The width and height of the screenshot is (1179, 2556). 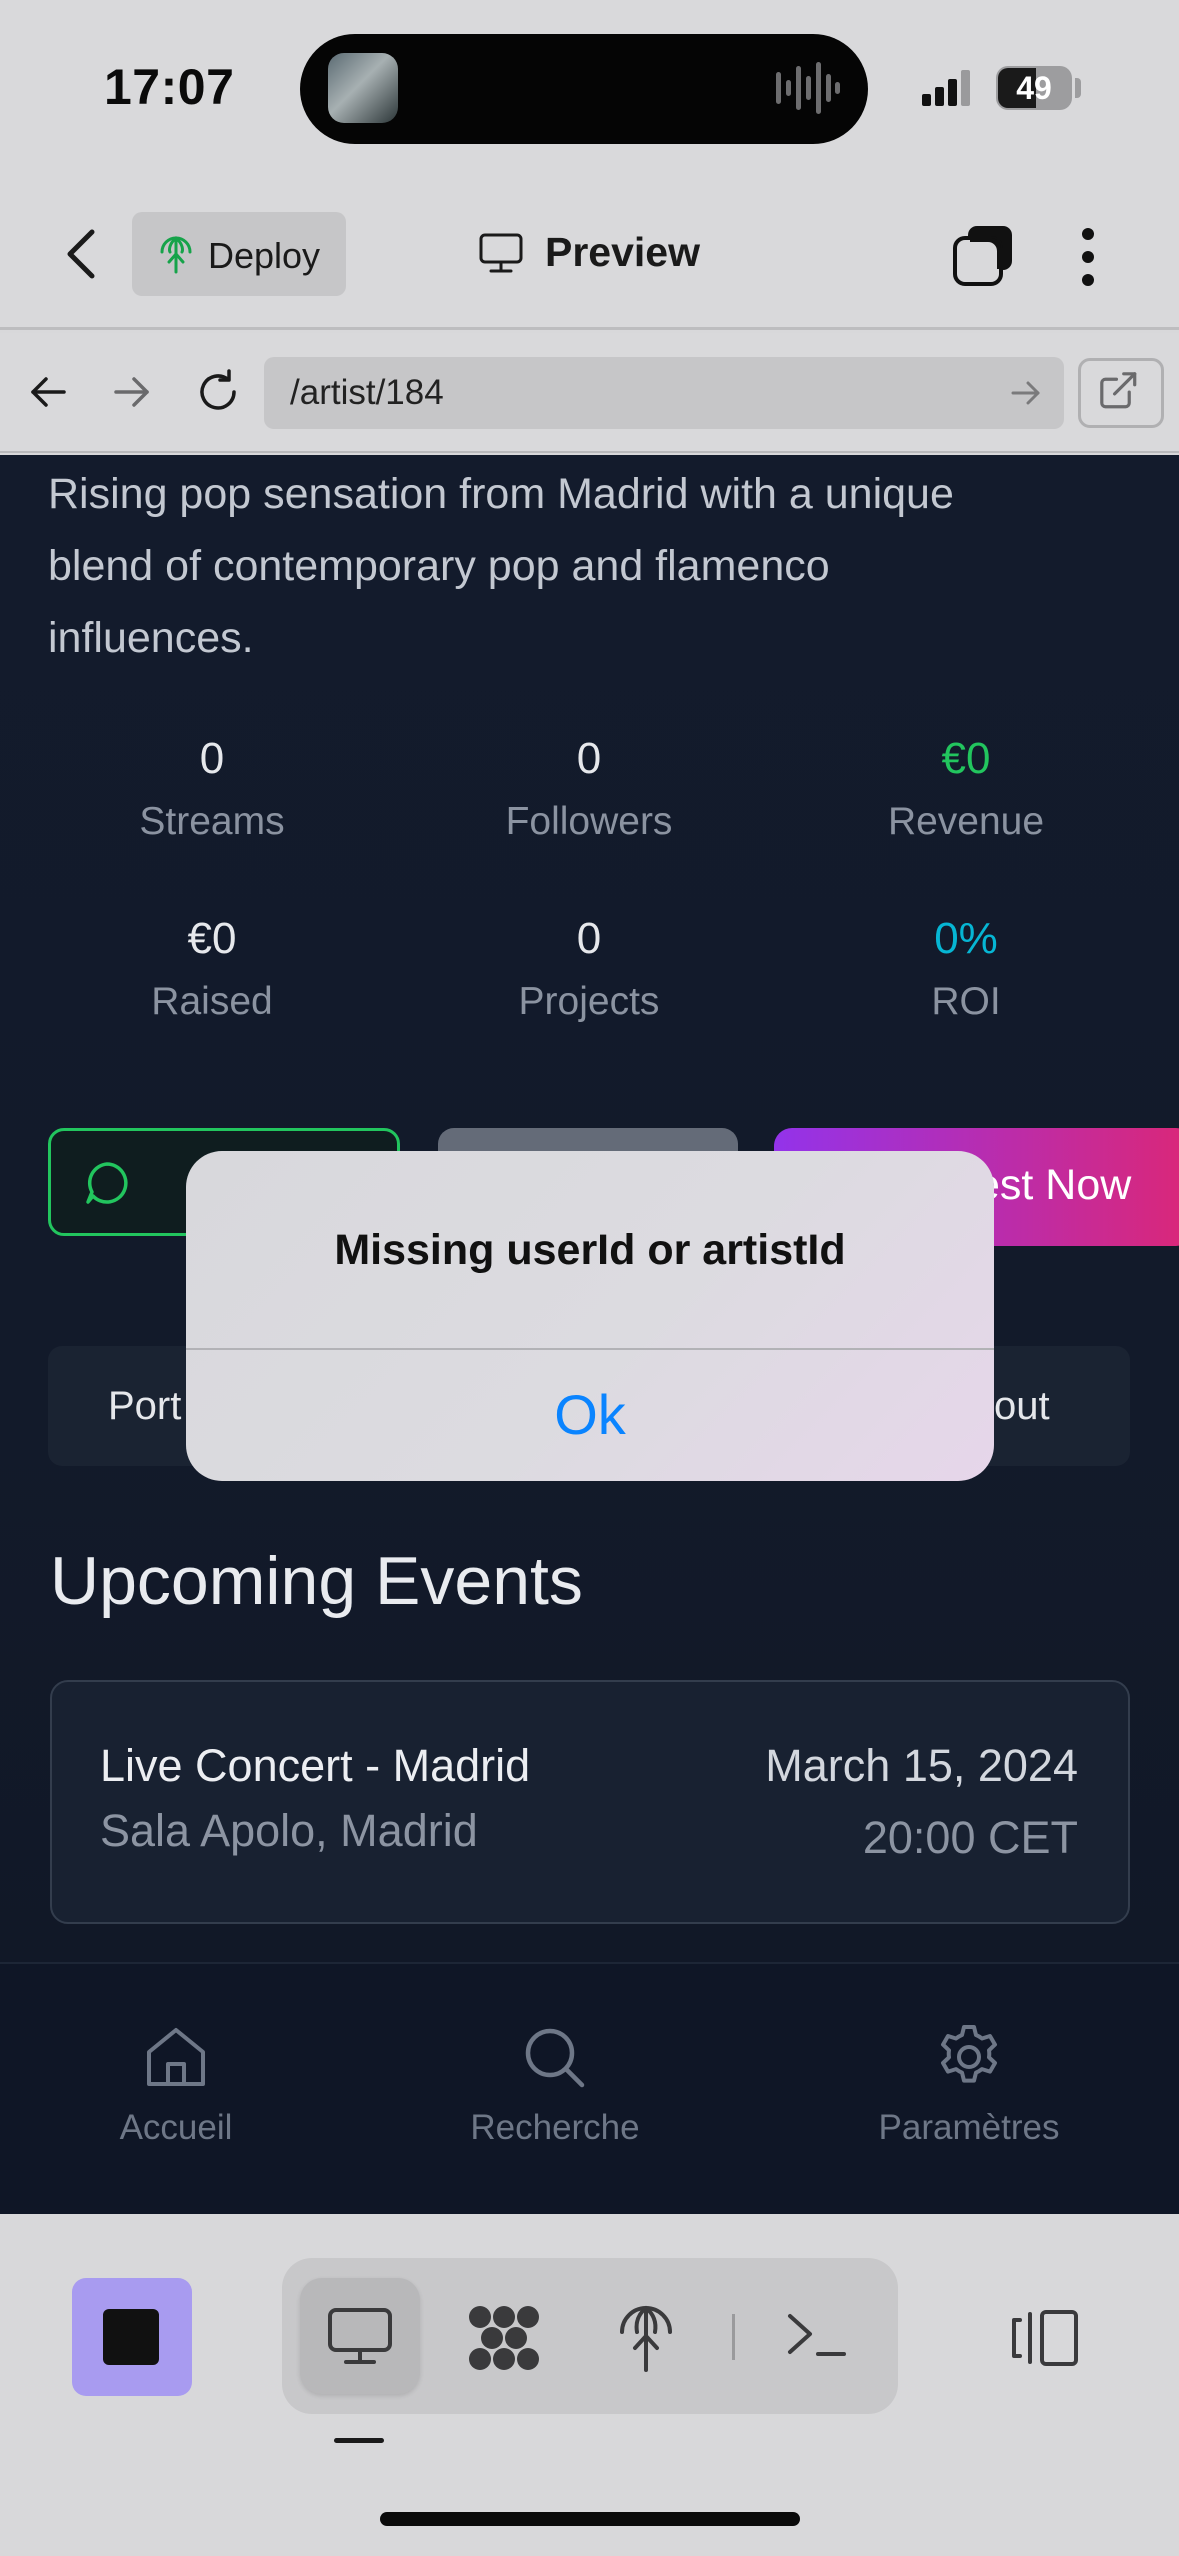 I want to click on nav-home-label: Accueil, so click(x=176, y=2128).